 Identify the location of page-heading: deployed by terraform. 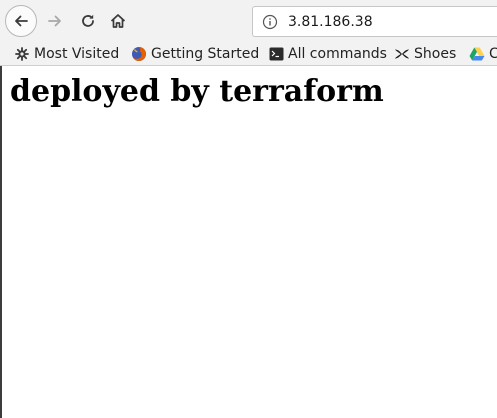
(197, 91).